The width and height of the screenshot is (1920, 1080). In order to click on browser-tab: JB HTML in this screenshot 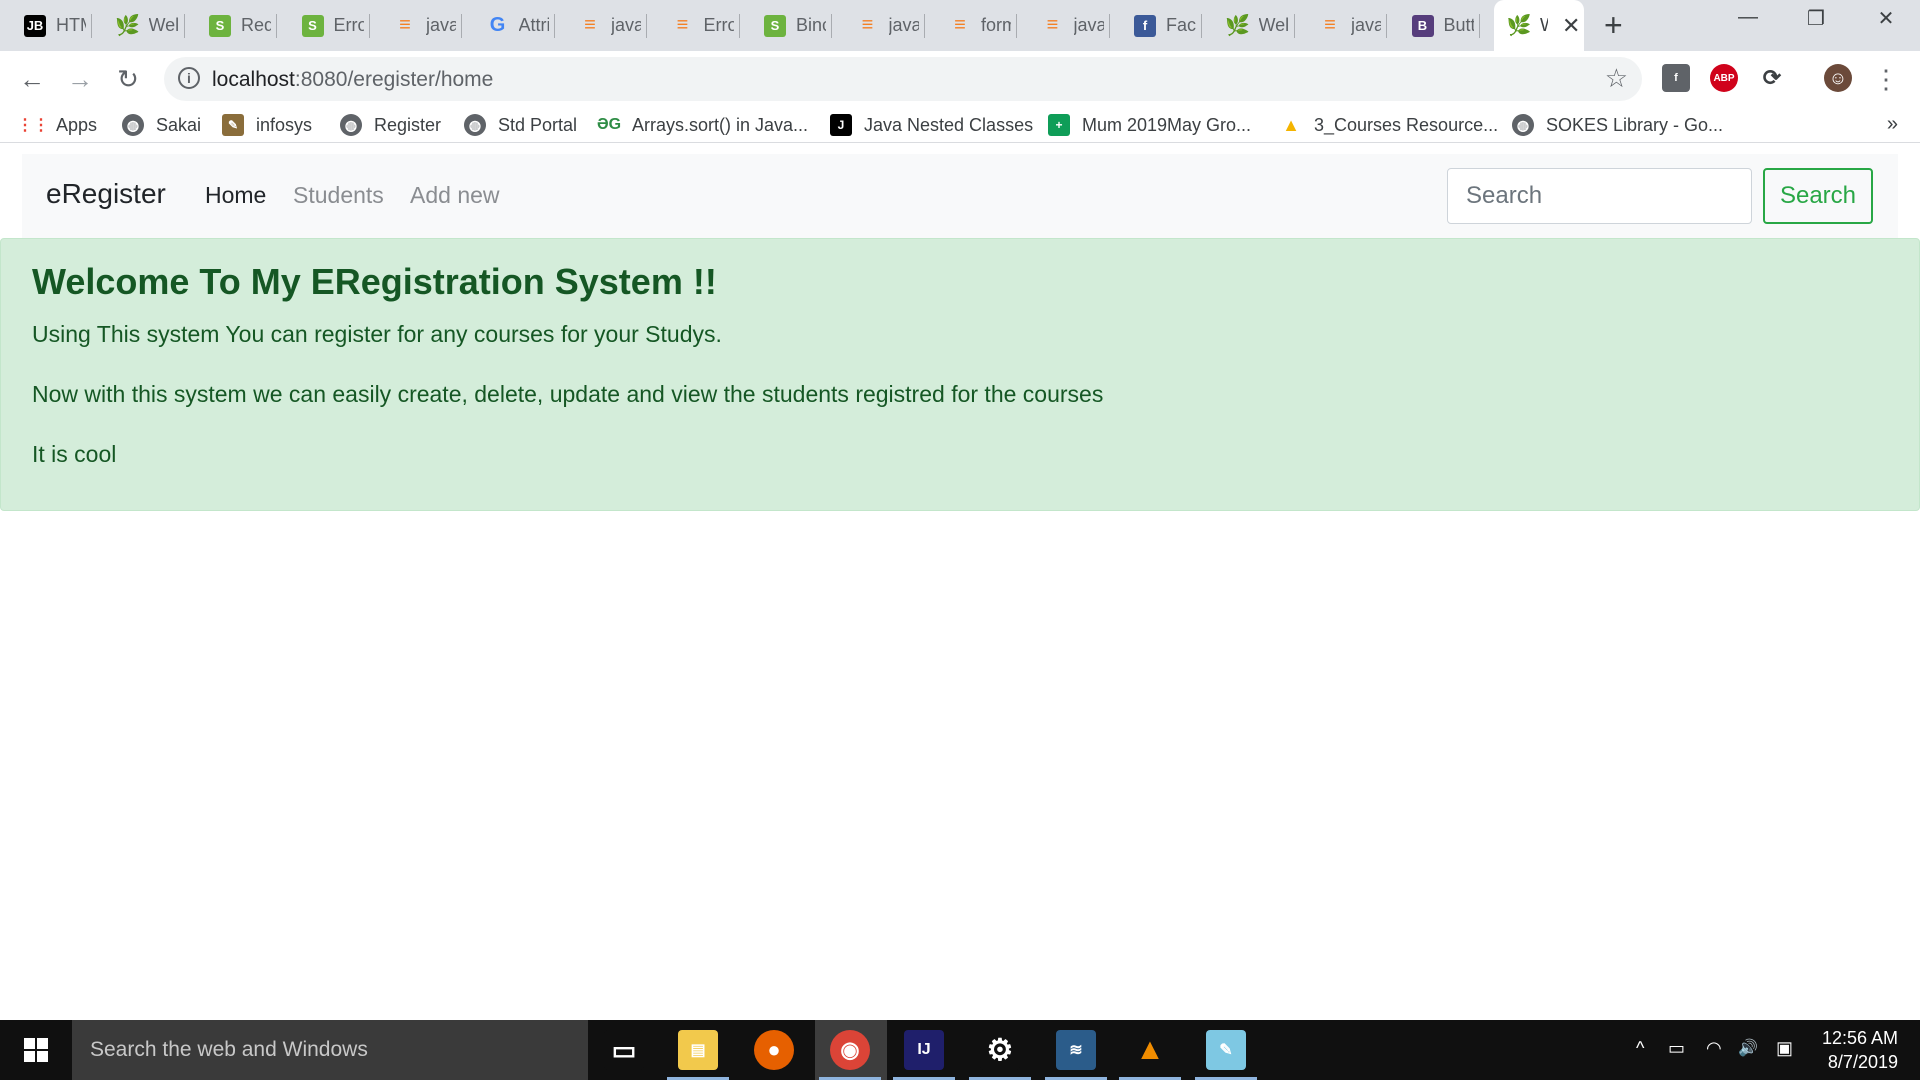, I will do `click(46, 25)`.